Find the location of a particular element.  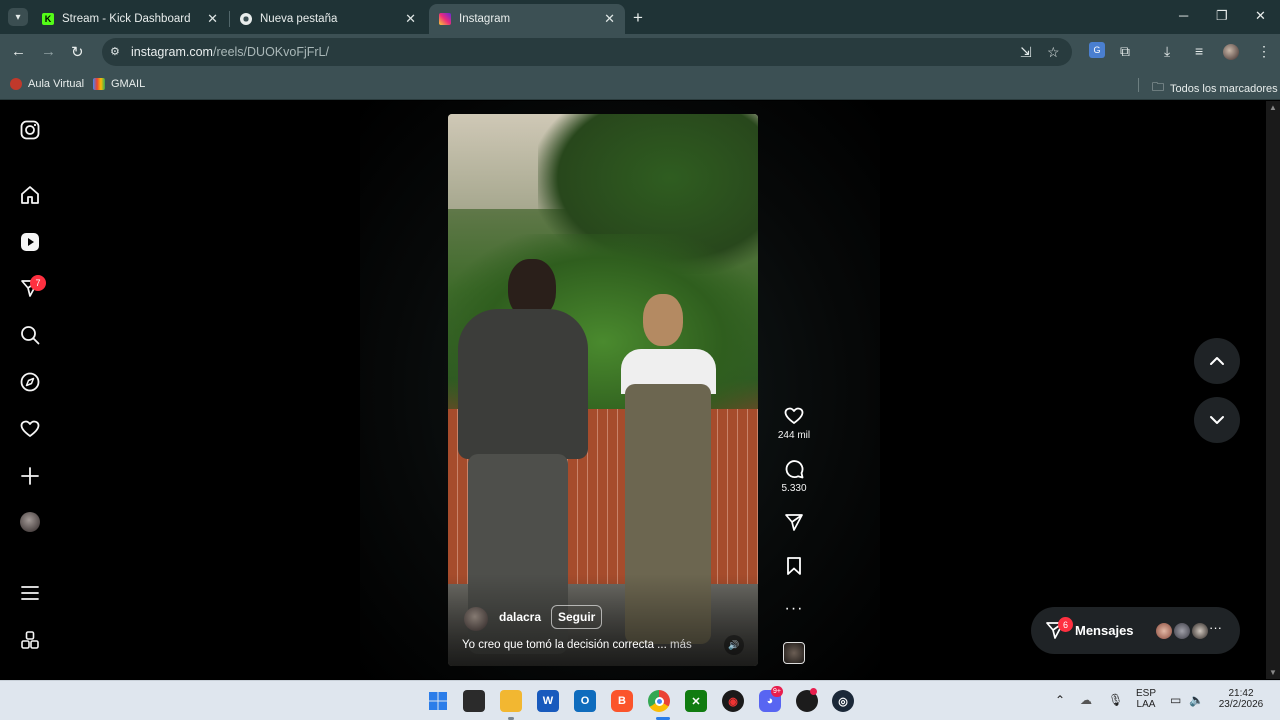

clock: 21:42 23/2/2026 is located at coordinates (1241, 699).